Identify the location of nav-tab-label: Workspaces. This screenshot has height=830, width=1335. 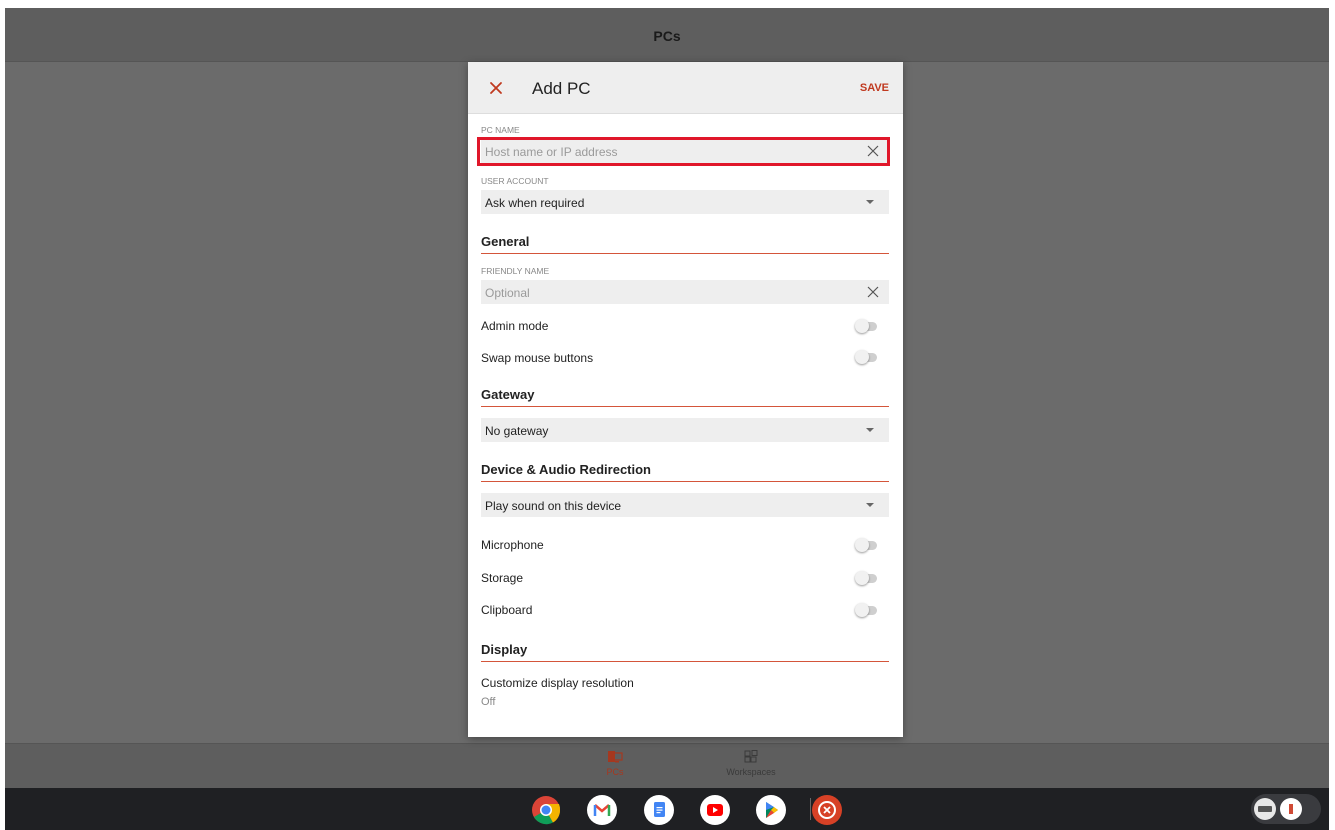
(751, 772).